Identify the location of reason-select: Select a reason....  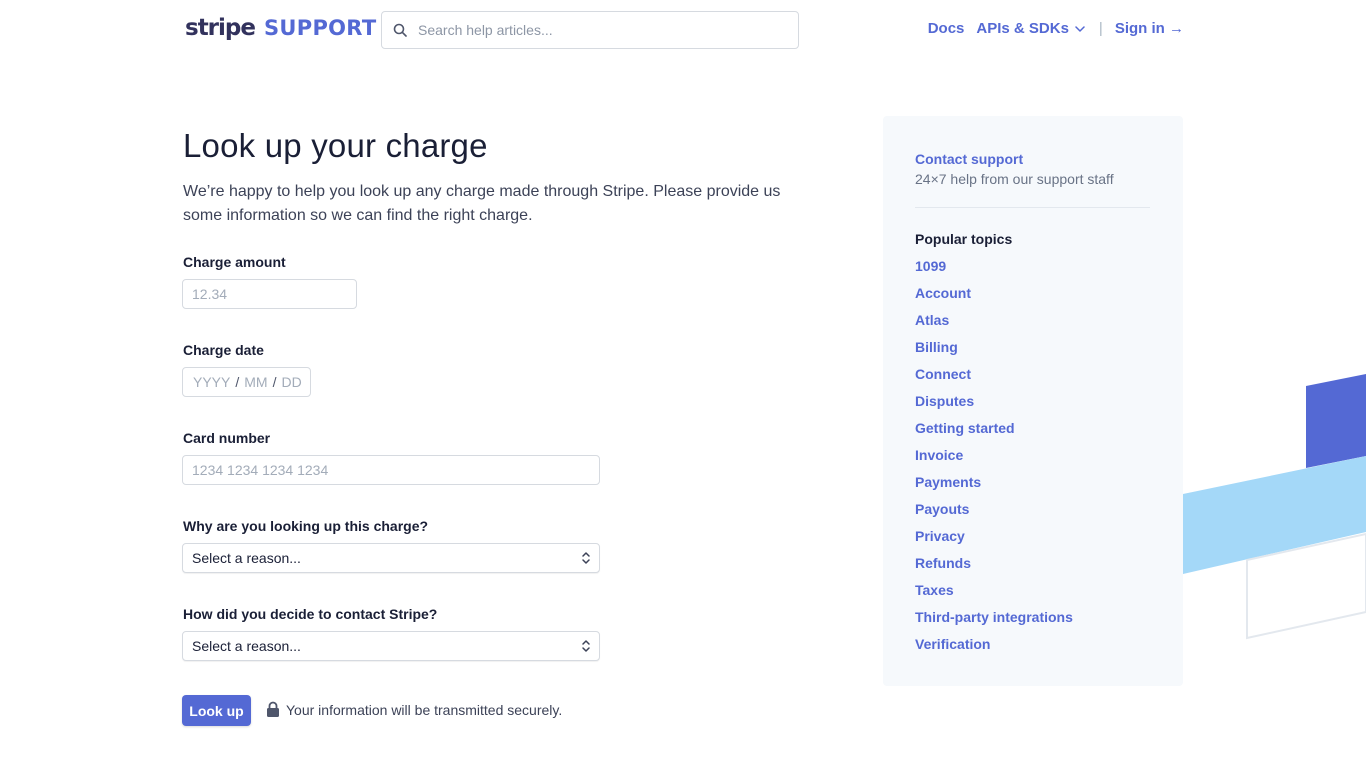
(391, 558).